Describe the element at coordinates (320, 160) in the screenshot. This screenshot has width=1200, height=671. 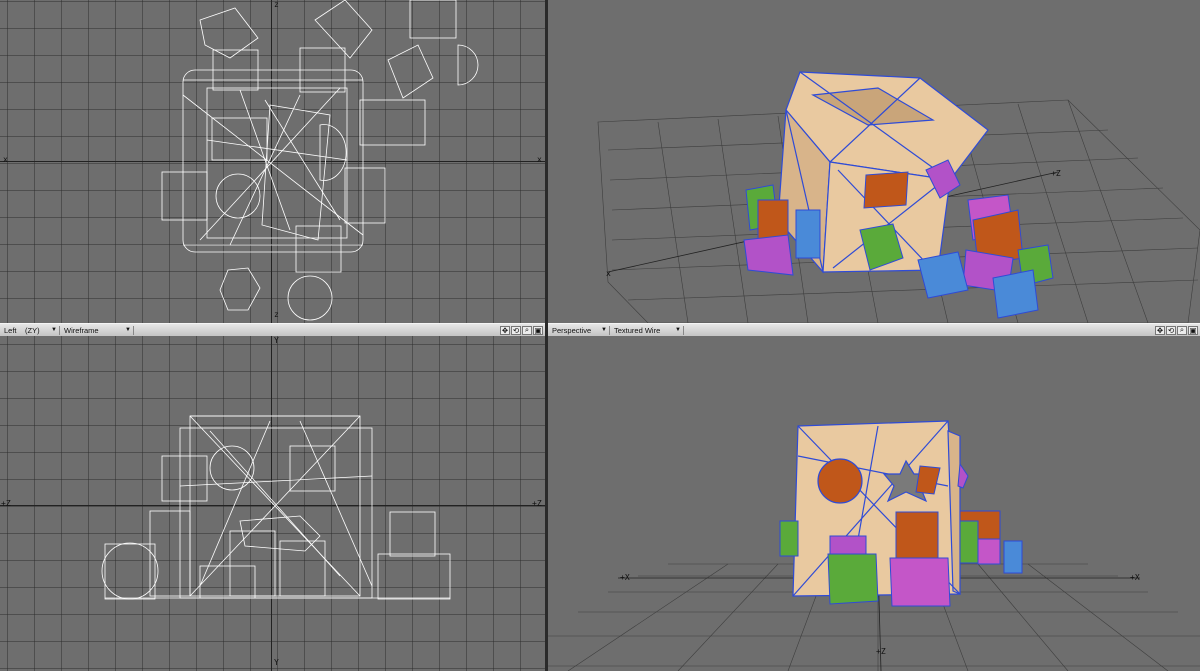
I see `wireframe-top` at that location.